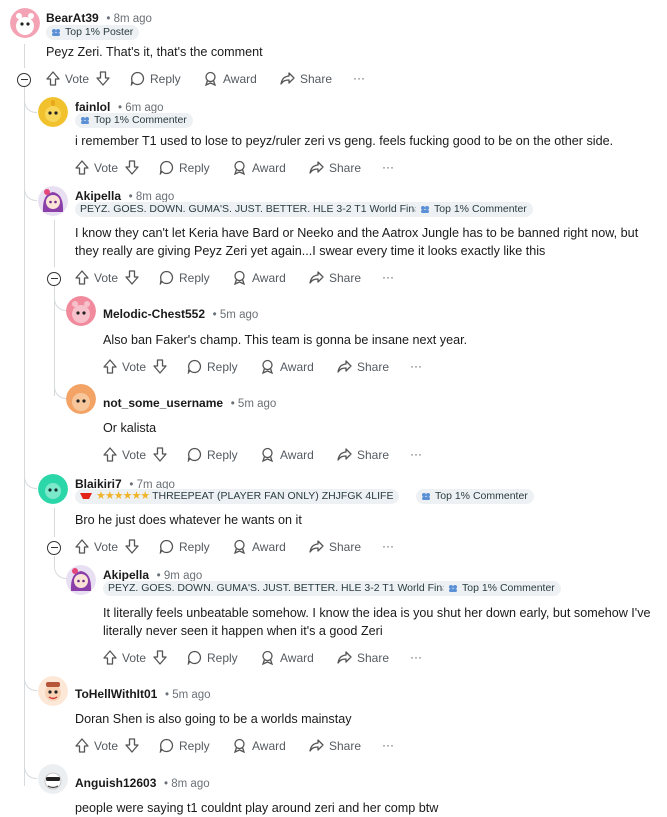  I want to click on username: BearAt39, so click(72, 18).